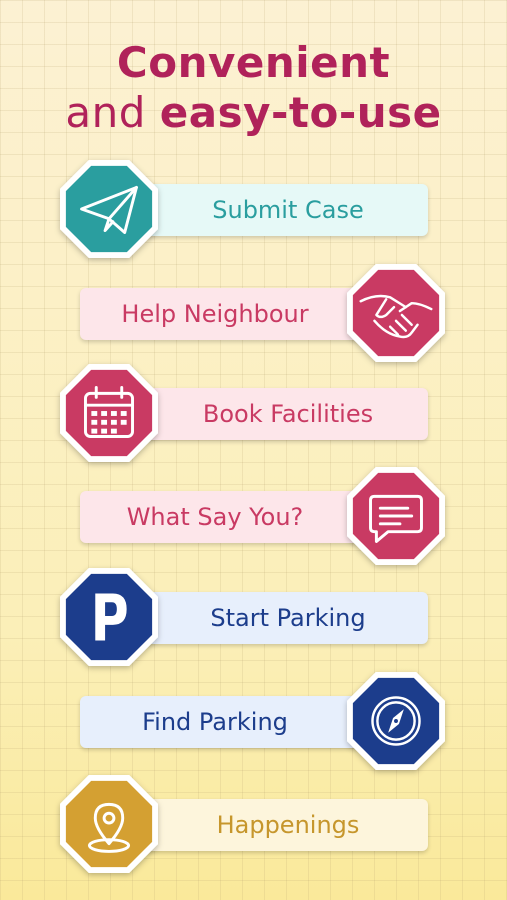 This screenshot has width=507, height=900. Describe the element at coordinates (300, 112) in the screenshot. I see `headline-line-2-bold: easy-to-use` at that location.